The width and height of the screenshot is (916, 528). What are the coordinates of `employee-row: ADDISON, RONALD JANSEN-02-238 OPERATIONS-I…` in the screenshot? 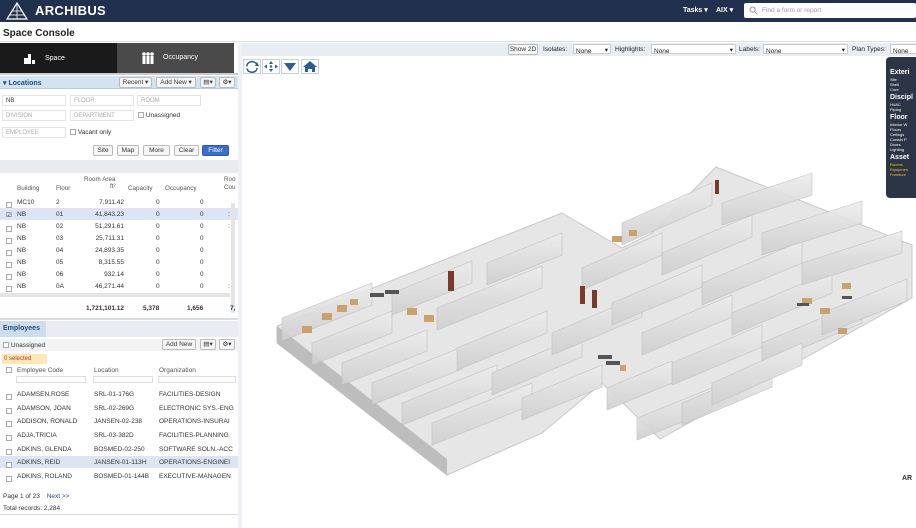 It's located at (119, 421).